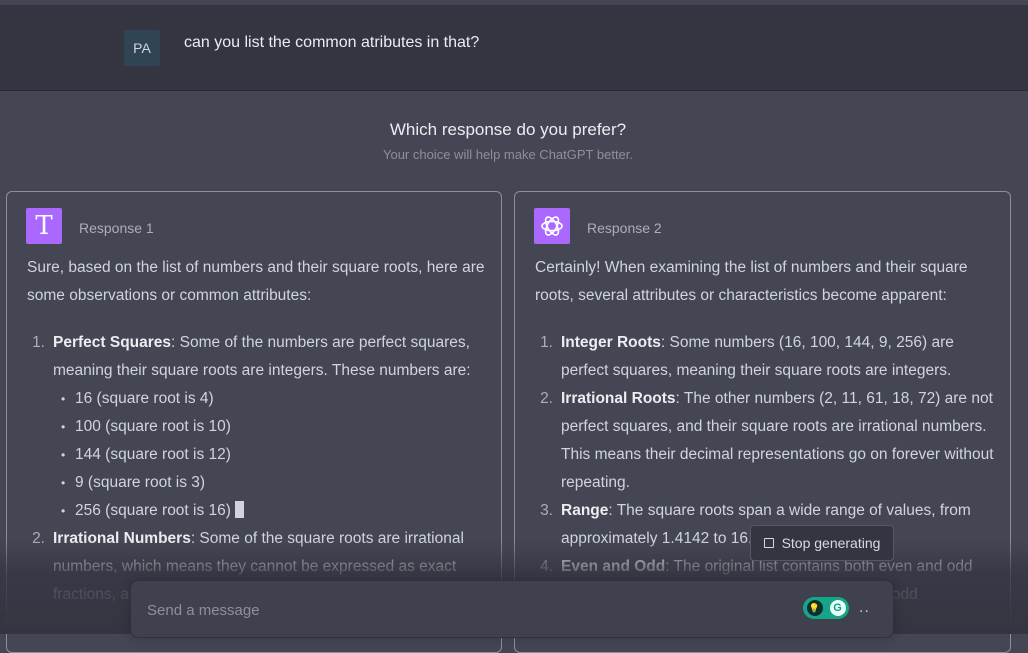 The width and height of the screenshot is (1028, 653). I want to click on stop-square-icon, so click(768, 543).